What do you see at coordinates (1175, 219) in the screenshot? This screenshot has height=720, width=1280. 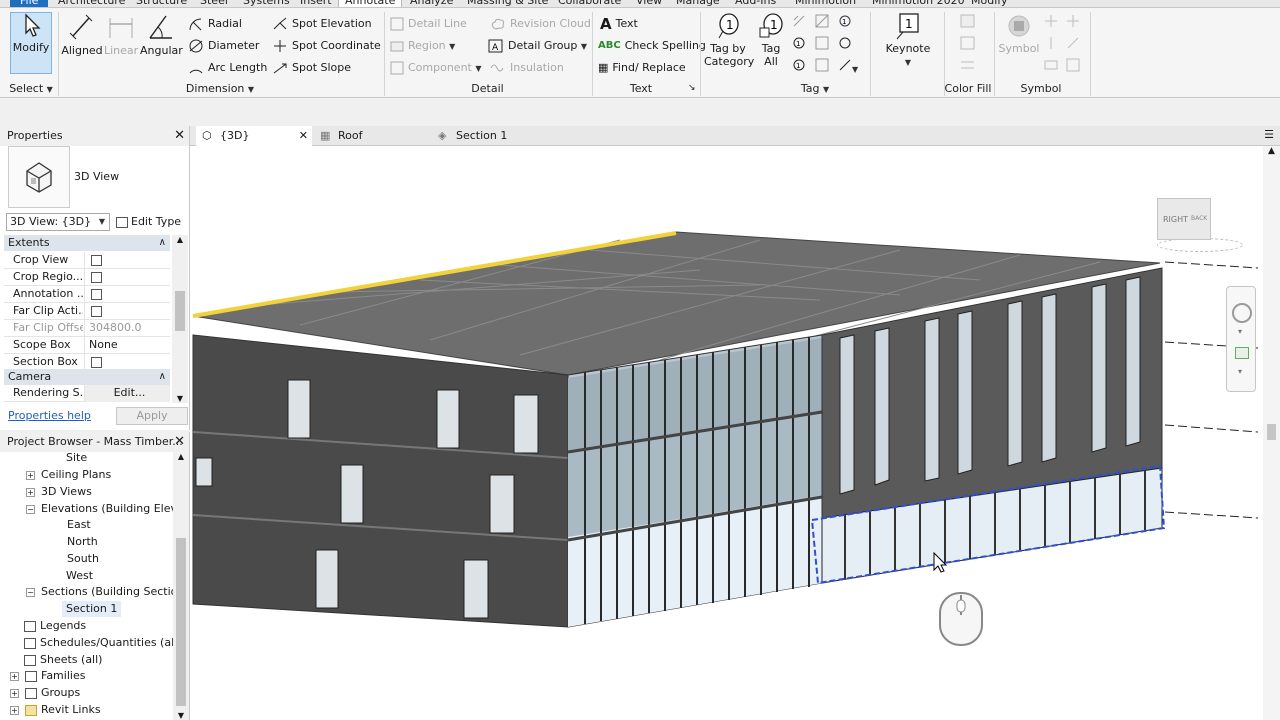 I see `viewcube-right-face: RIGHT` at bounding box center [1175, 219].